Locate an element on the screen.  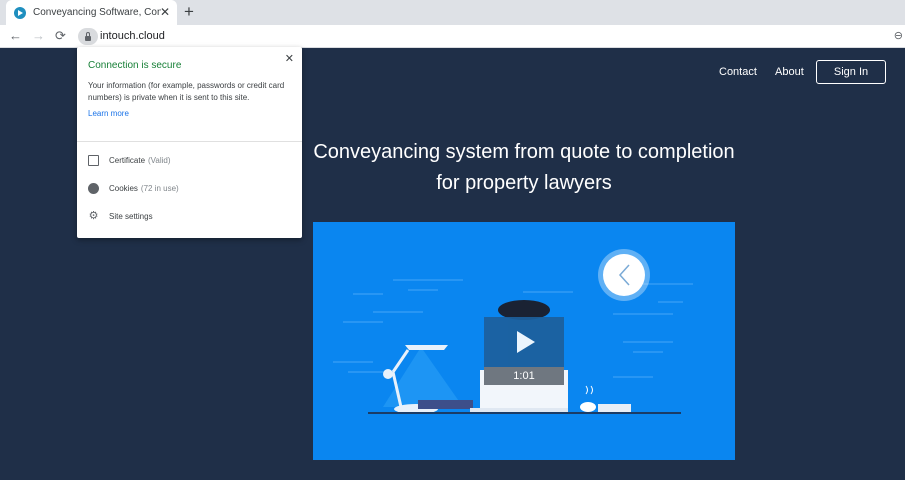
play-button is located at coordinates (524, 342).